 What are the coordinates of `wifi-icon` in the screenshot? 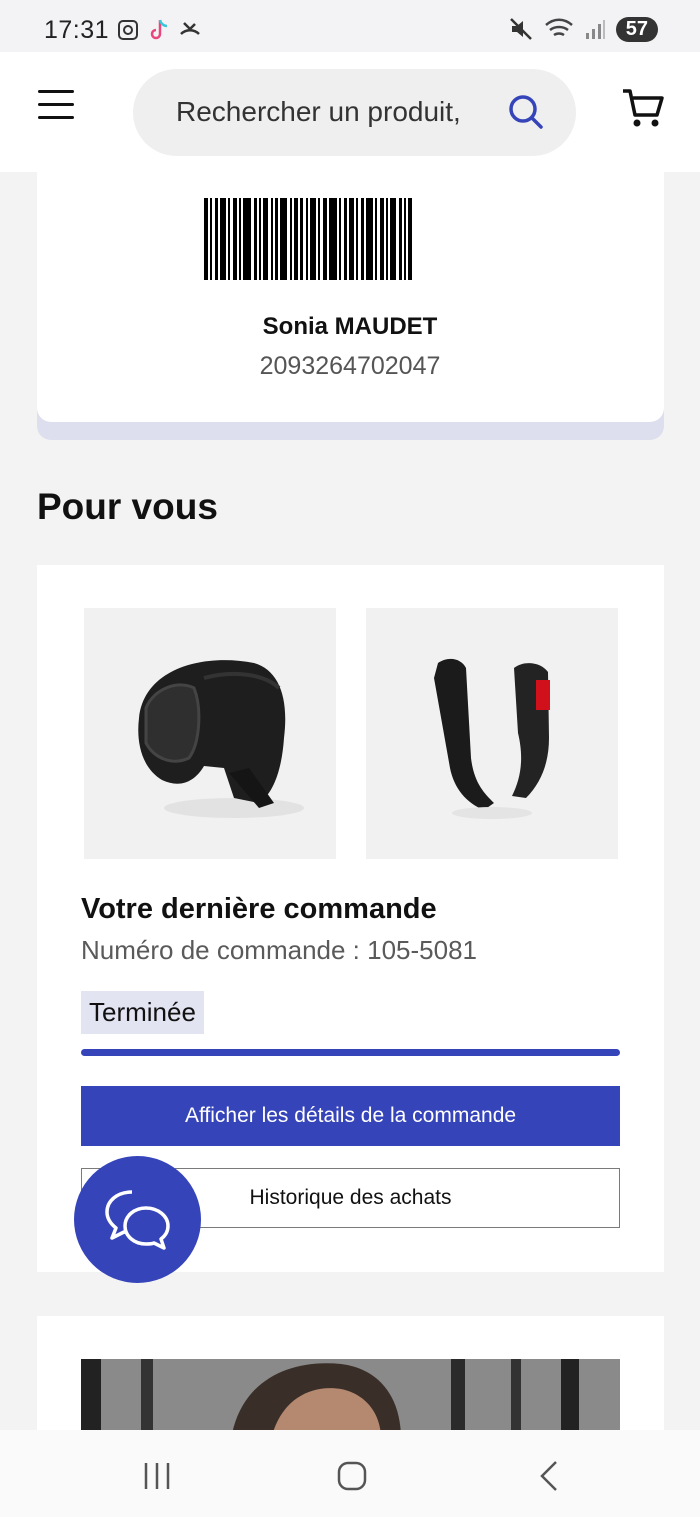 It's located at (558, 27).